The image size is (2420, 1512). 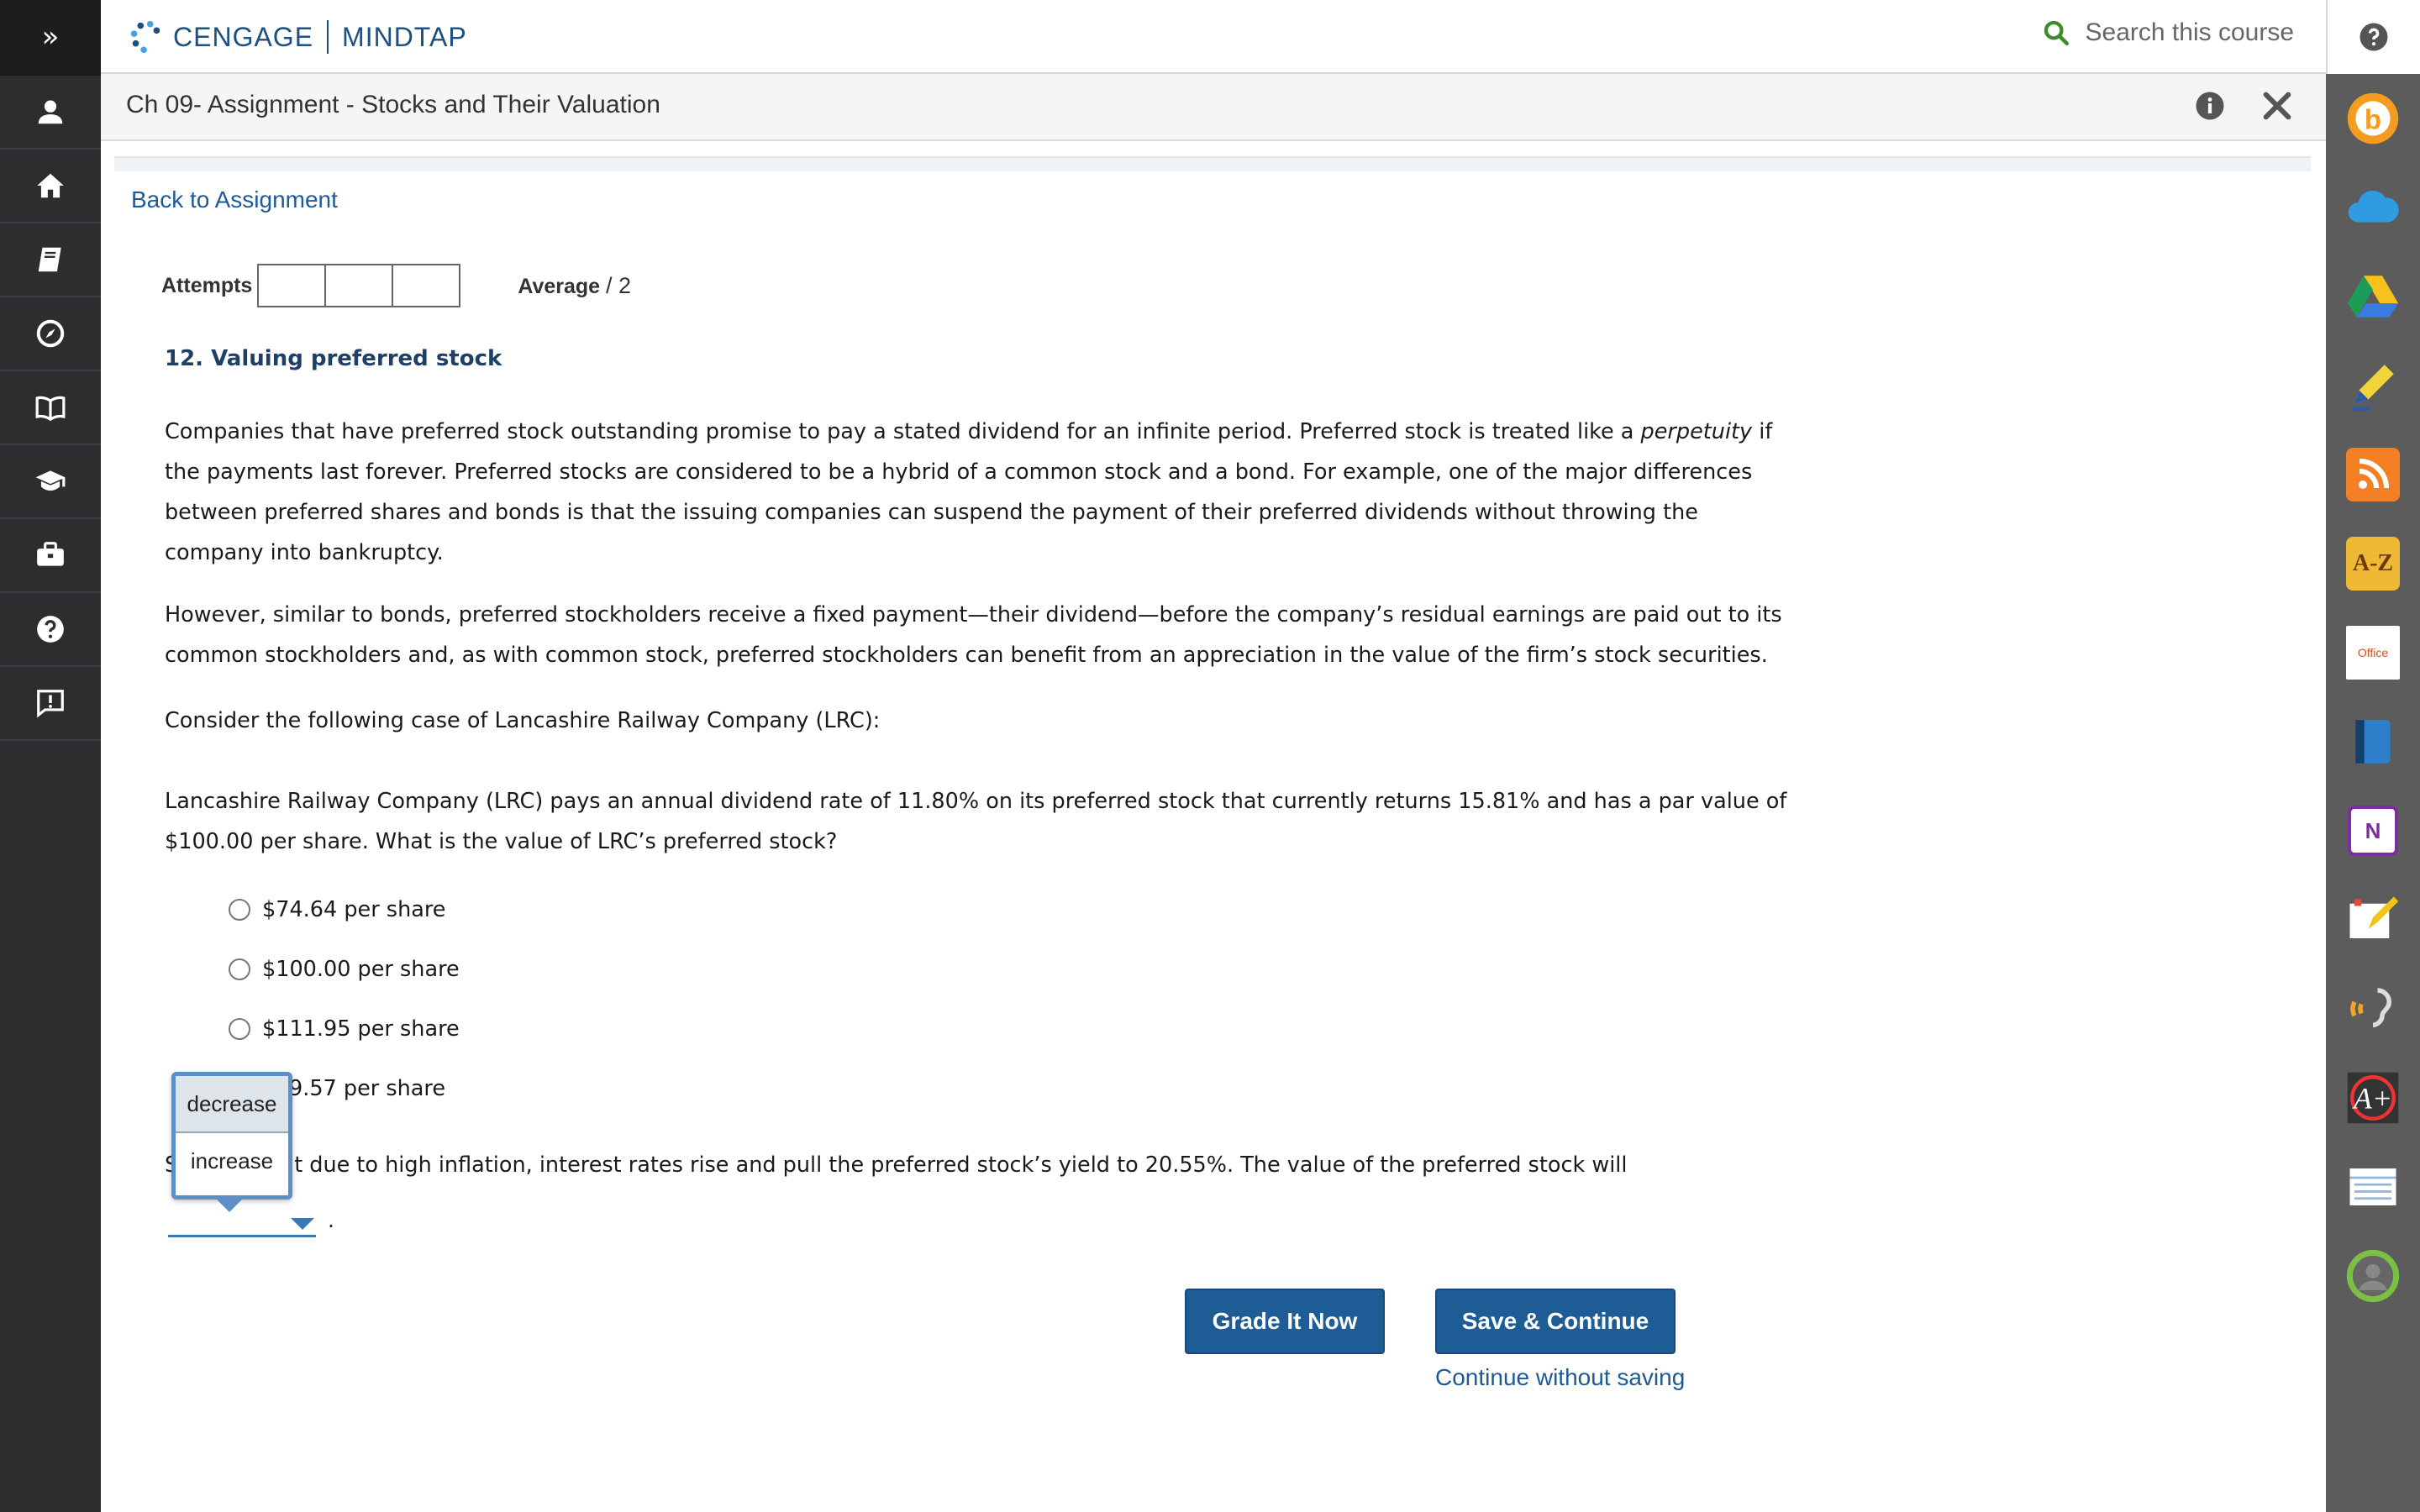 I want to click on nav-tools, so click(x=51, y=556).